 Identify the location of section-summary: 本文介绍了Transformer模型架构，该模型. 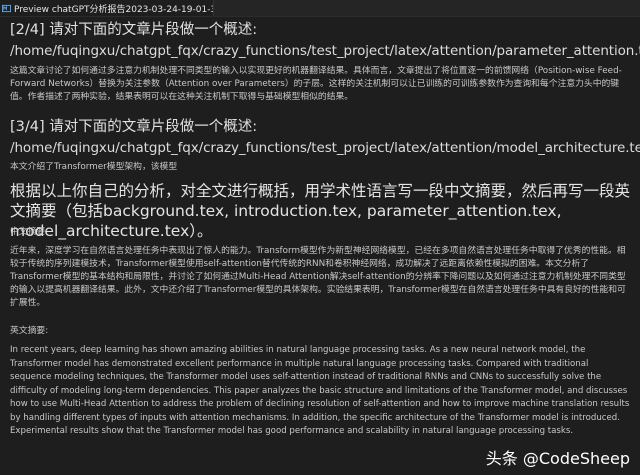
(94, 167).